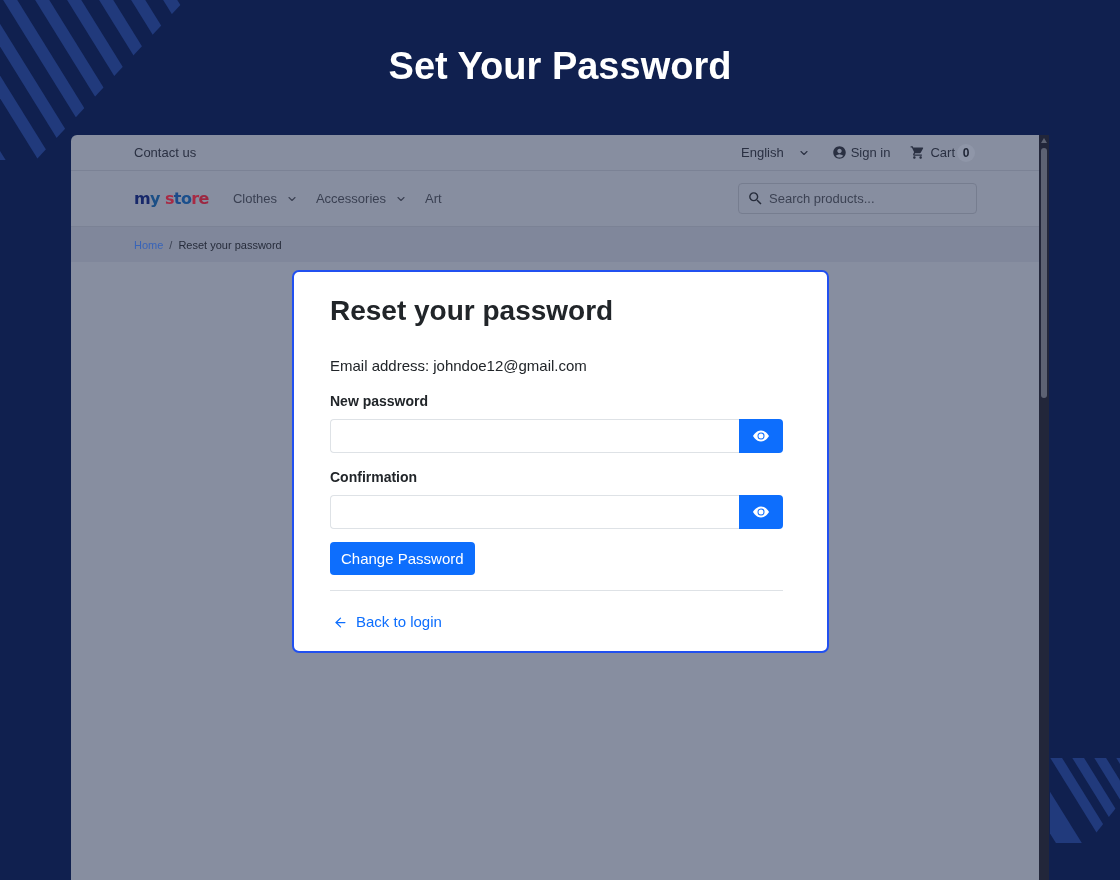 Image resolution: width=1120 pixels, height=880 pixels. What do you see at coordinates (165, 152) in the screenshot?
I see `contact-link: Contact us` at bounding box center [165, 152].